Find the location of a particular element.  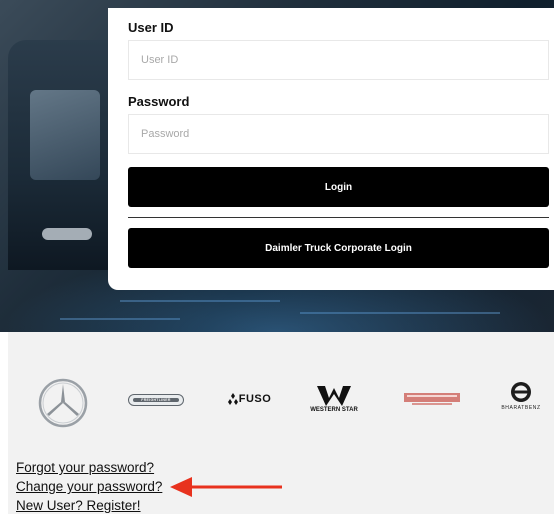

divider is located at coordinates (338, 217).